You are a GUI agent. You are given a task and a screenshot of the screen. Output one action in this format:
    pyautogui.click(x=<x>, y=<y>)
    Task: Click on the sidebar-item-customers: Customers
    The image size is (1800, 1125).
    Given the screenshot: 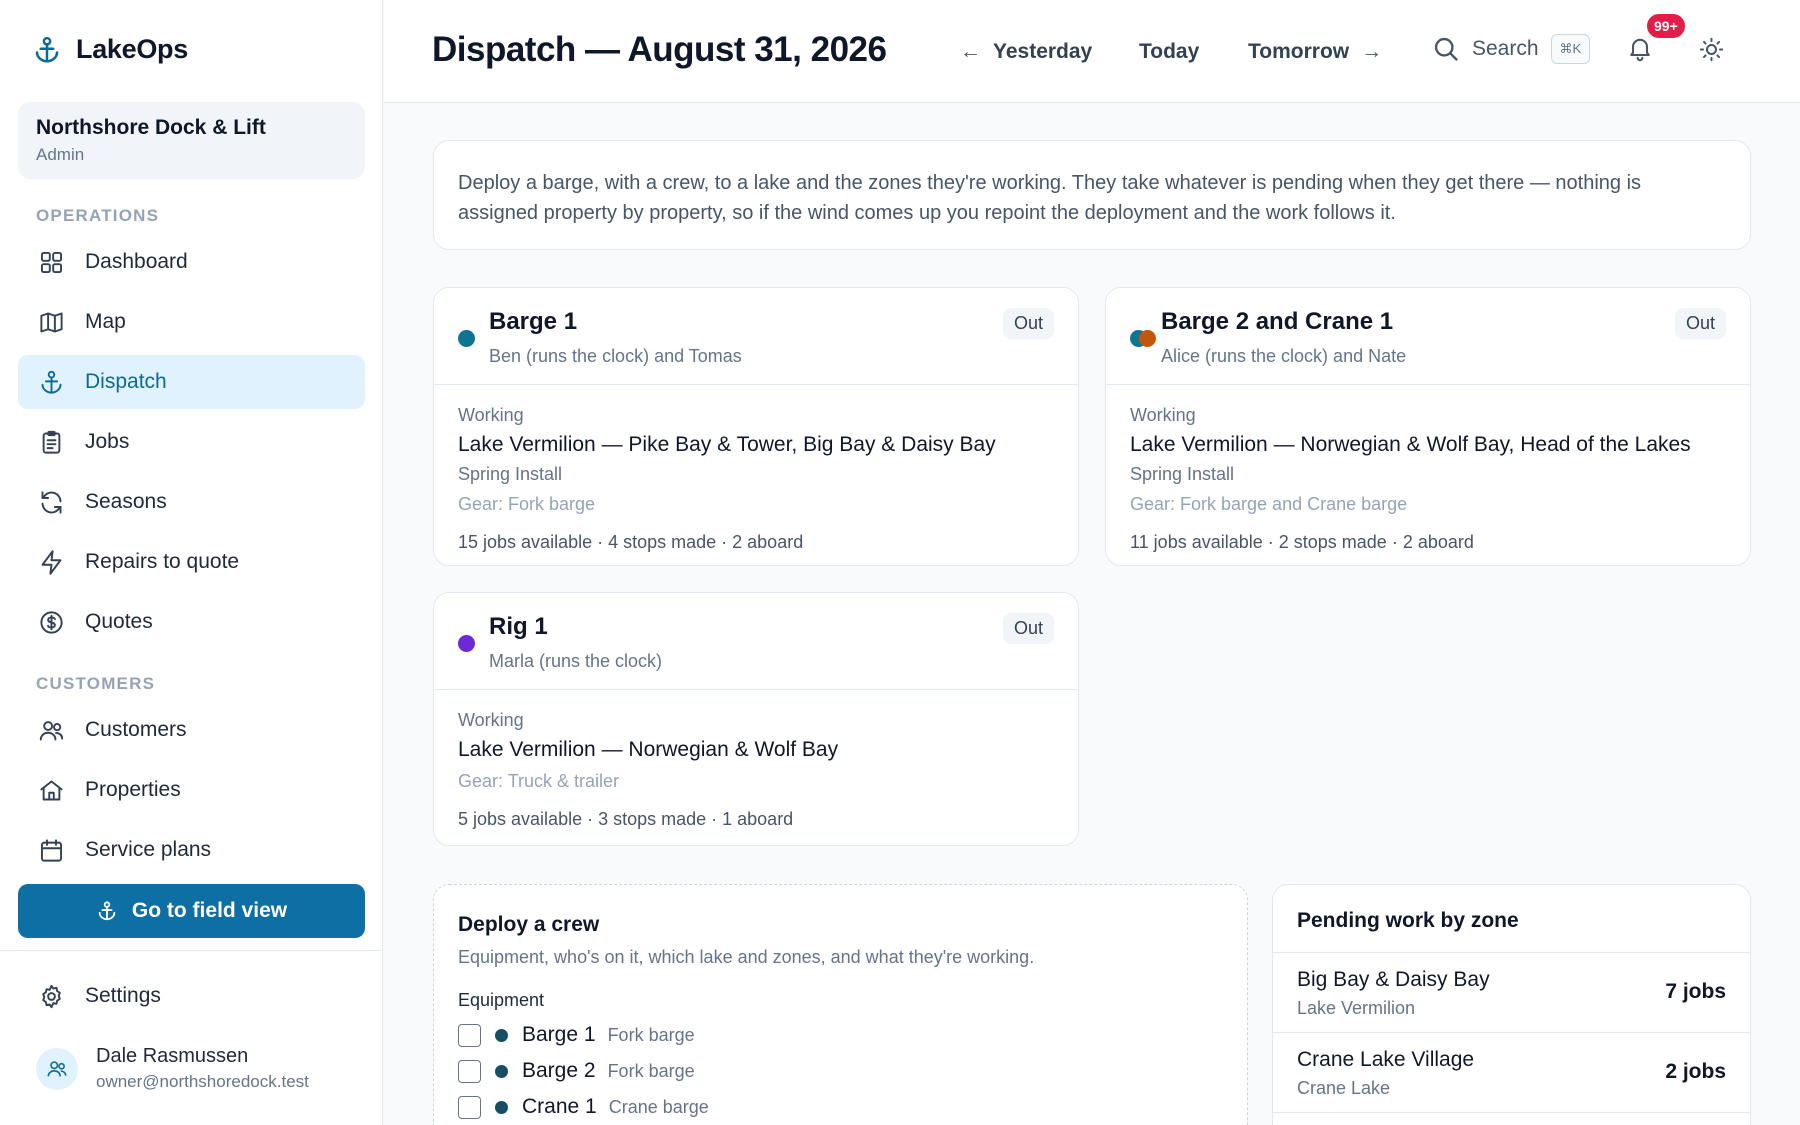 What is the action you would take?
    pyautogui.click(x=191, y=730)
    